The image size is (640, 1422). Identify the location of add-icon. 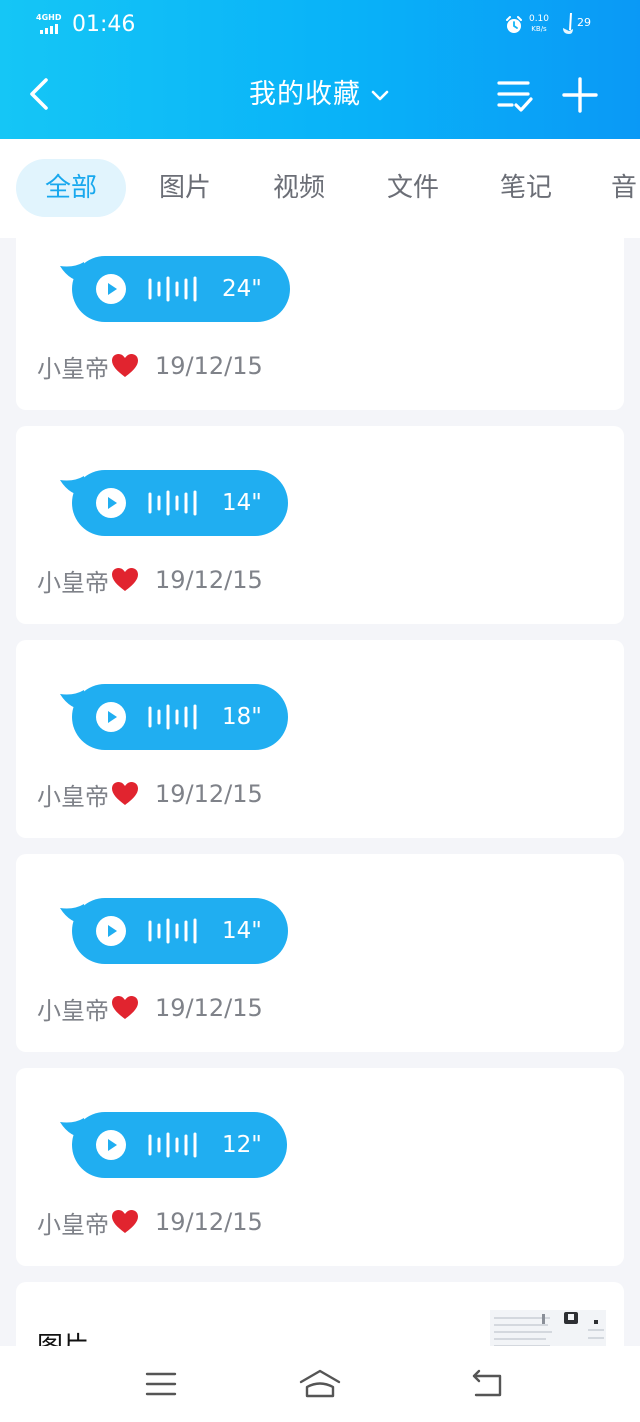
(580, 95).